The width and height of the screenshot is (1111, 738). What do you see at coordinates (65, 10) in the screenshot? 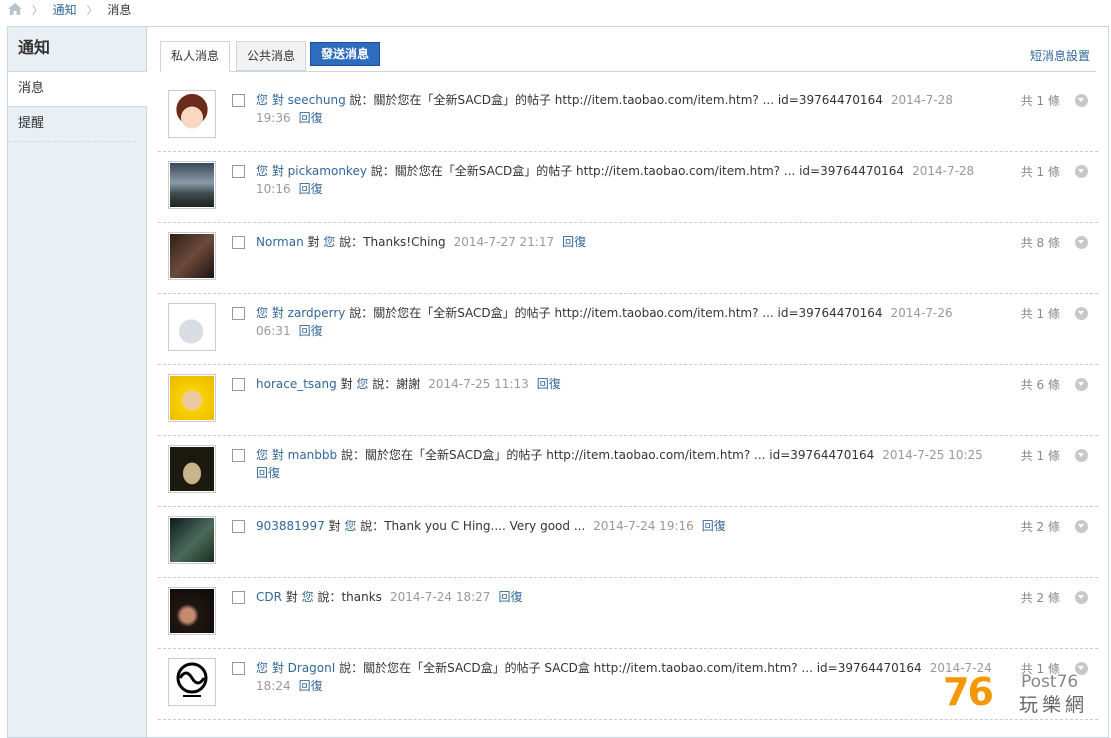
I see `breadcrumb-notify: 通知` at bounding box center [65, 10].